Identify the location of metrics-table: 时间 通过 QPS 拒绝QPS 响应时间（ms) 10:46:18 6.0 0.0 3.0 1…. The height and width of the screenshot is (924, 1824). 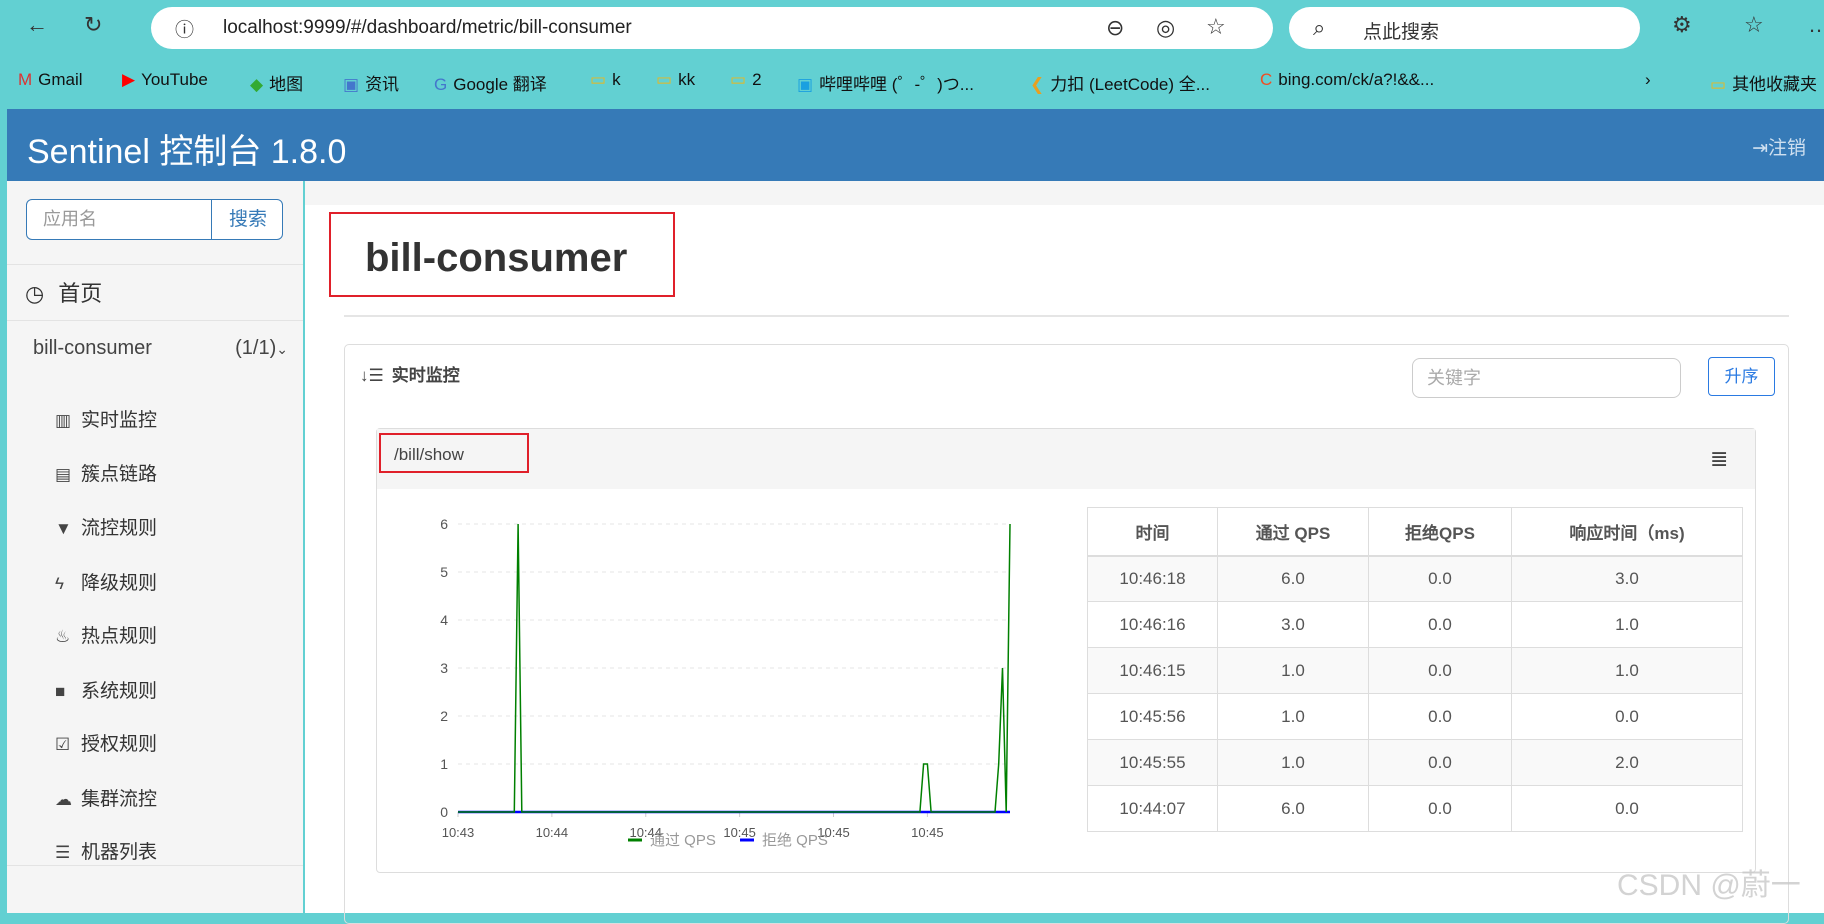
(1415, 669).